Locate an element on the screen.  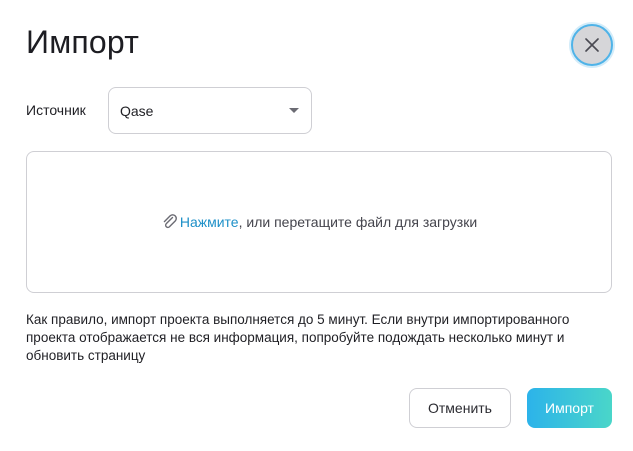
dropzone-hint: , или перетащите файл для загрузки is located at coordinates (358, 222).